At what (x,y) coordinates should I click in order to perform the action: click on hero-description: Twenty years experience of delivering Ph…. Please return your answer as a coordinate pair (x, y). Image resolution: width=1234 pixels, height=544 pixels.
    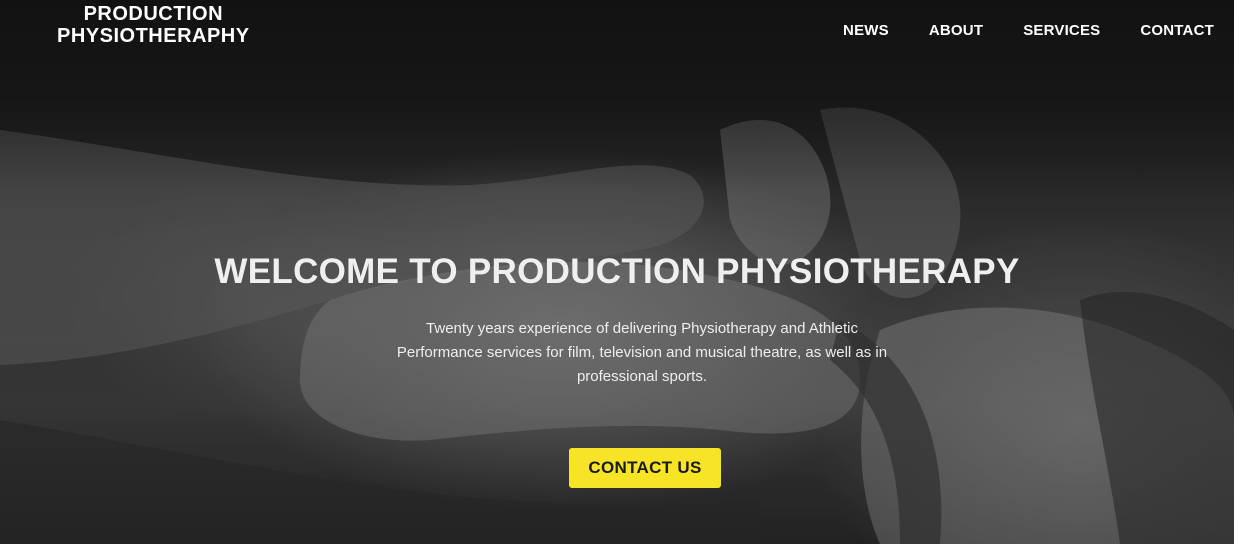
    Looking at the image, I should click on (642, 352).